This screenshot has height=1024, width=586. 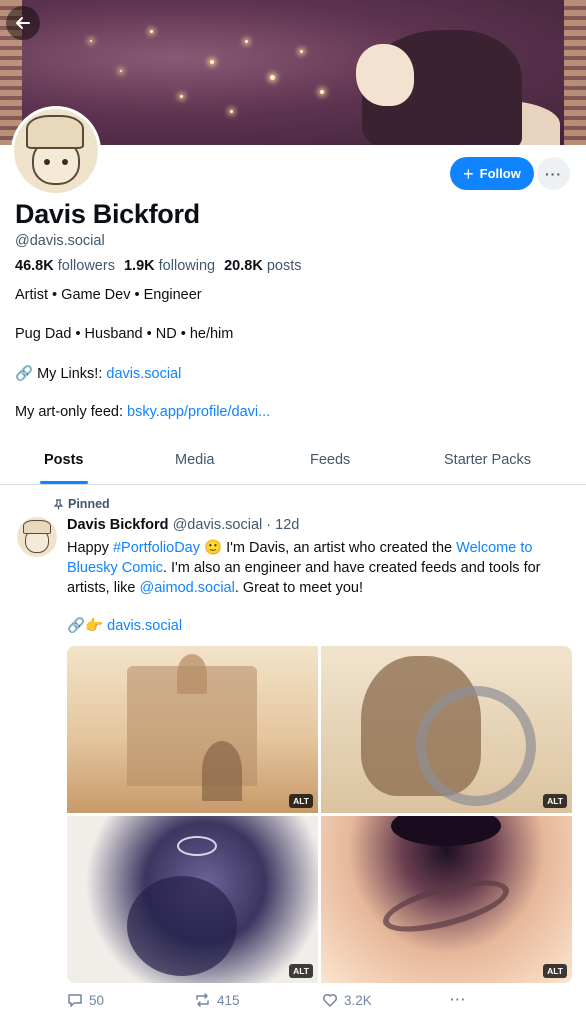 I want to click on heart-icon, so click(x=330, y=1000).